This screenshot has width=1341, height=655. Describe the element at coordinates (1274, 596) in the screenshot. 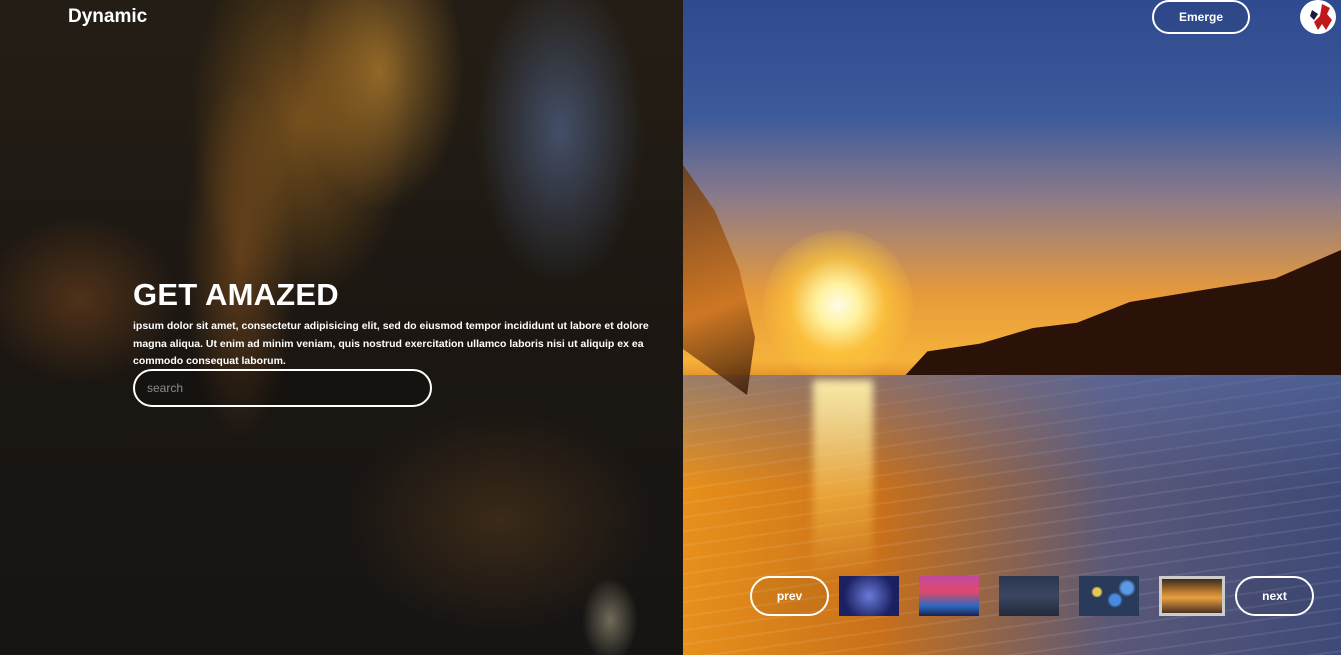

I see `next-button: next` at that location.